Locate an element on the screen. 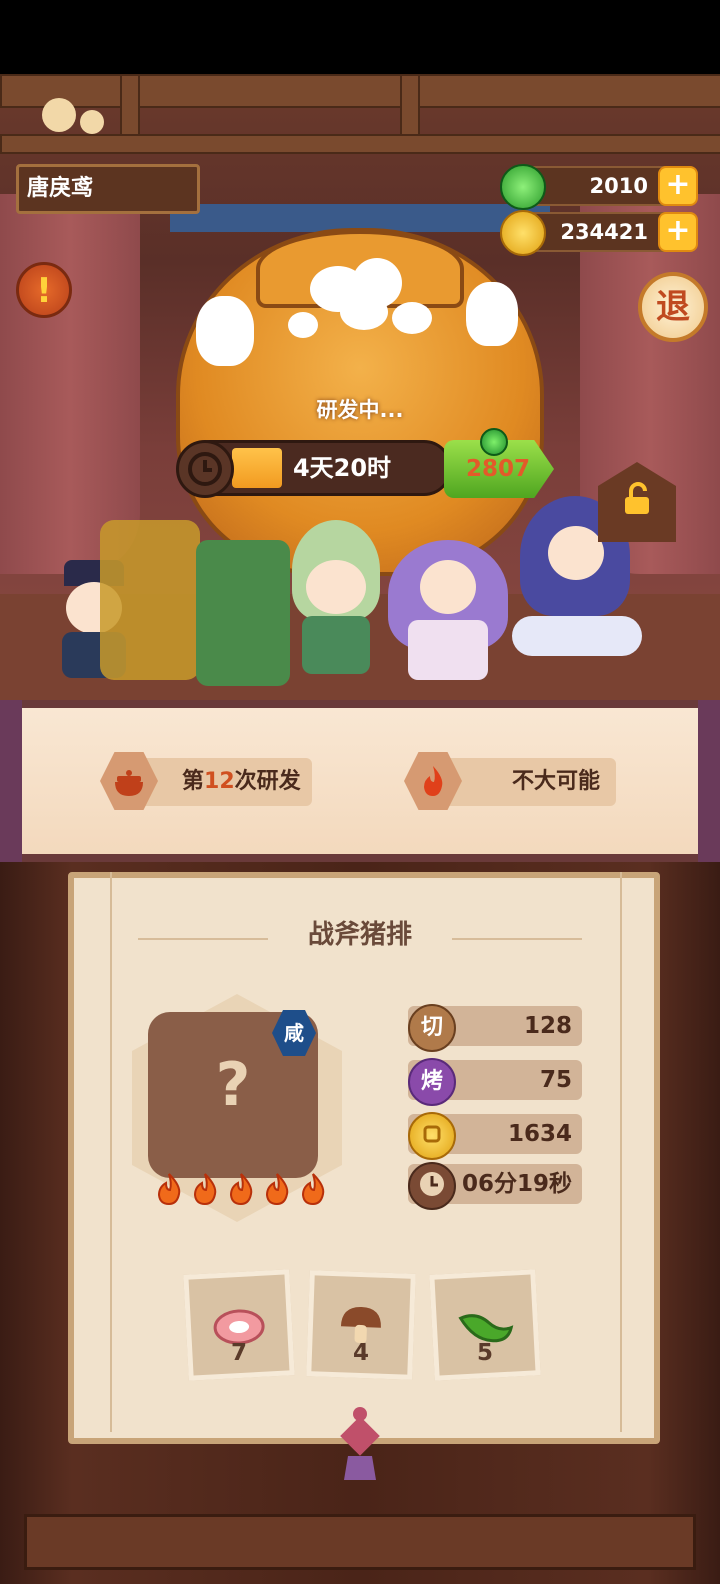 This screenshot has height=1584, width=720. character-priestess is located at coordinates (448, 600).